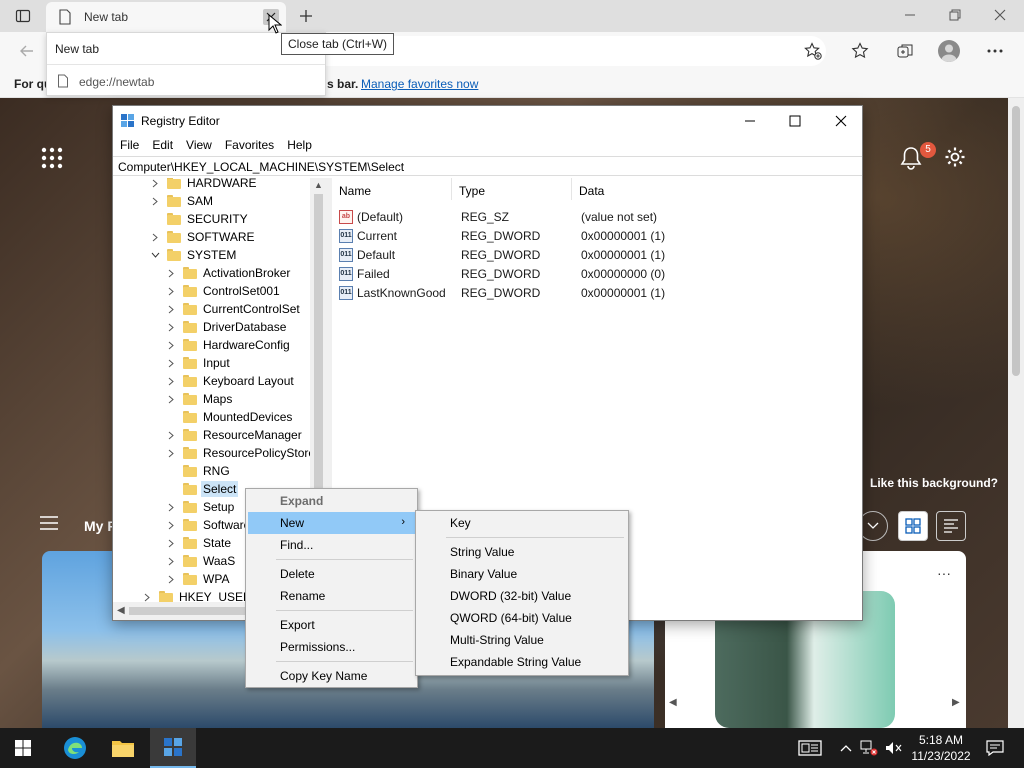 This screenshot has height=768, width=1024. Describe the element at coordinates (226, 327) in the screenshot. I see `tree-item: DriverDatabase` at that location.